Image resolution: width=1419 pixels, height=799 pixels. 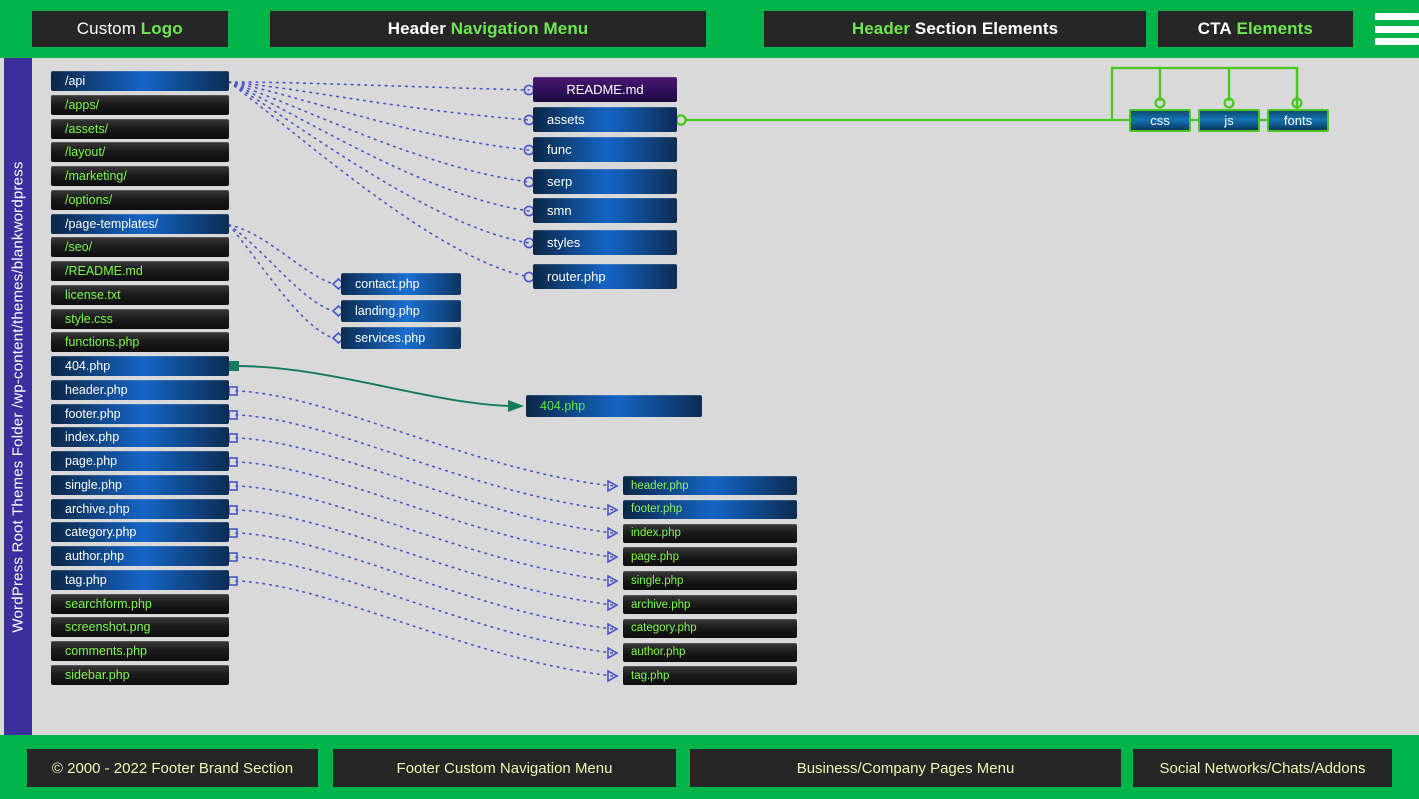 I want to click on file-list-item: /assets/, so click(x=140, y=128).